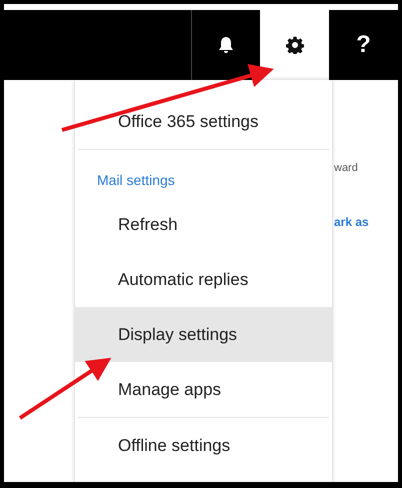  Describe the element at coordinates (351, 221) in the screenshot. I see `mark-as-link: ark as` at that location.